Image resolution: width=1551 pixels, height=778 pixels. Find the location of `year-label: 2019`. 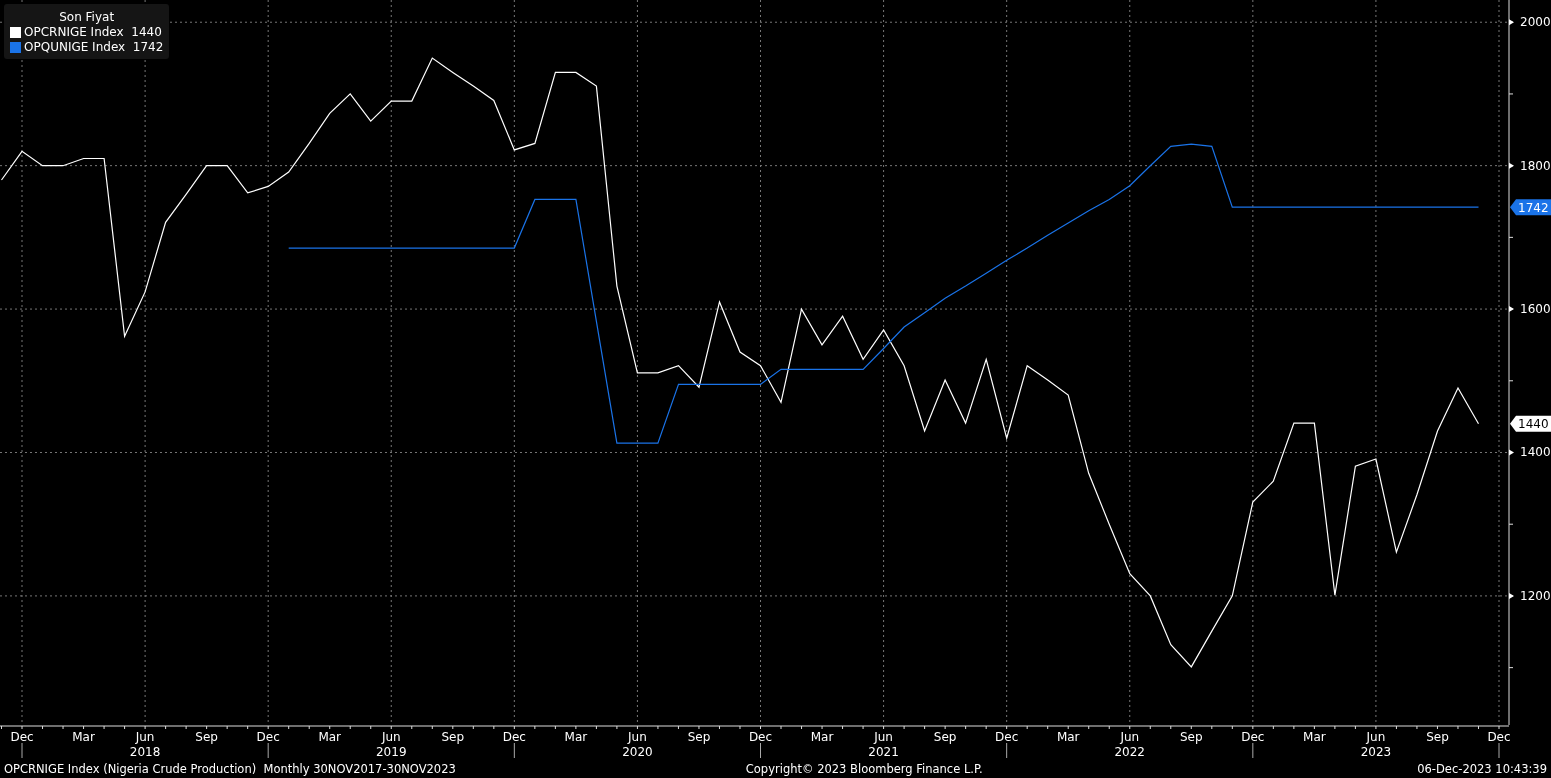

year-label: 2019 is located at coordinates (391, 752).